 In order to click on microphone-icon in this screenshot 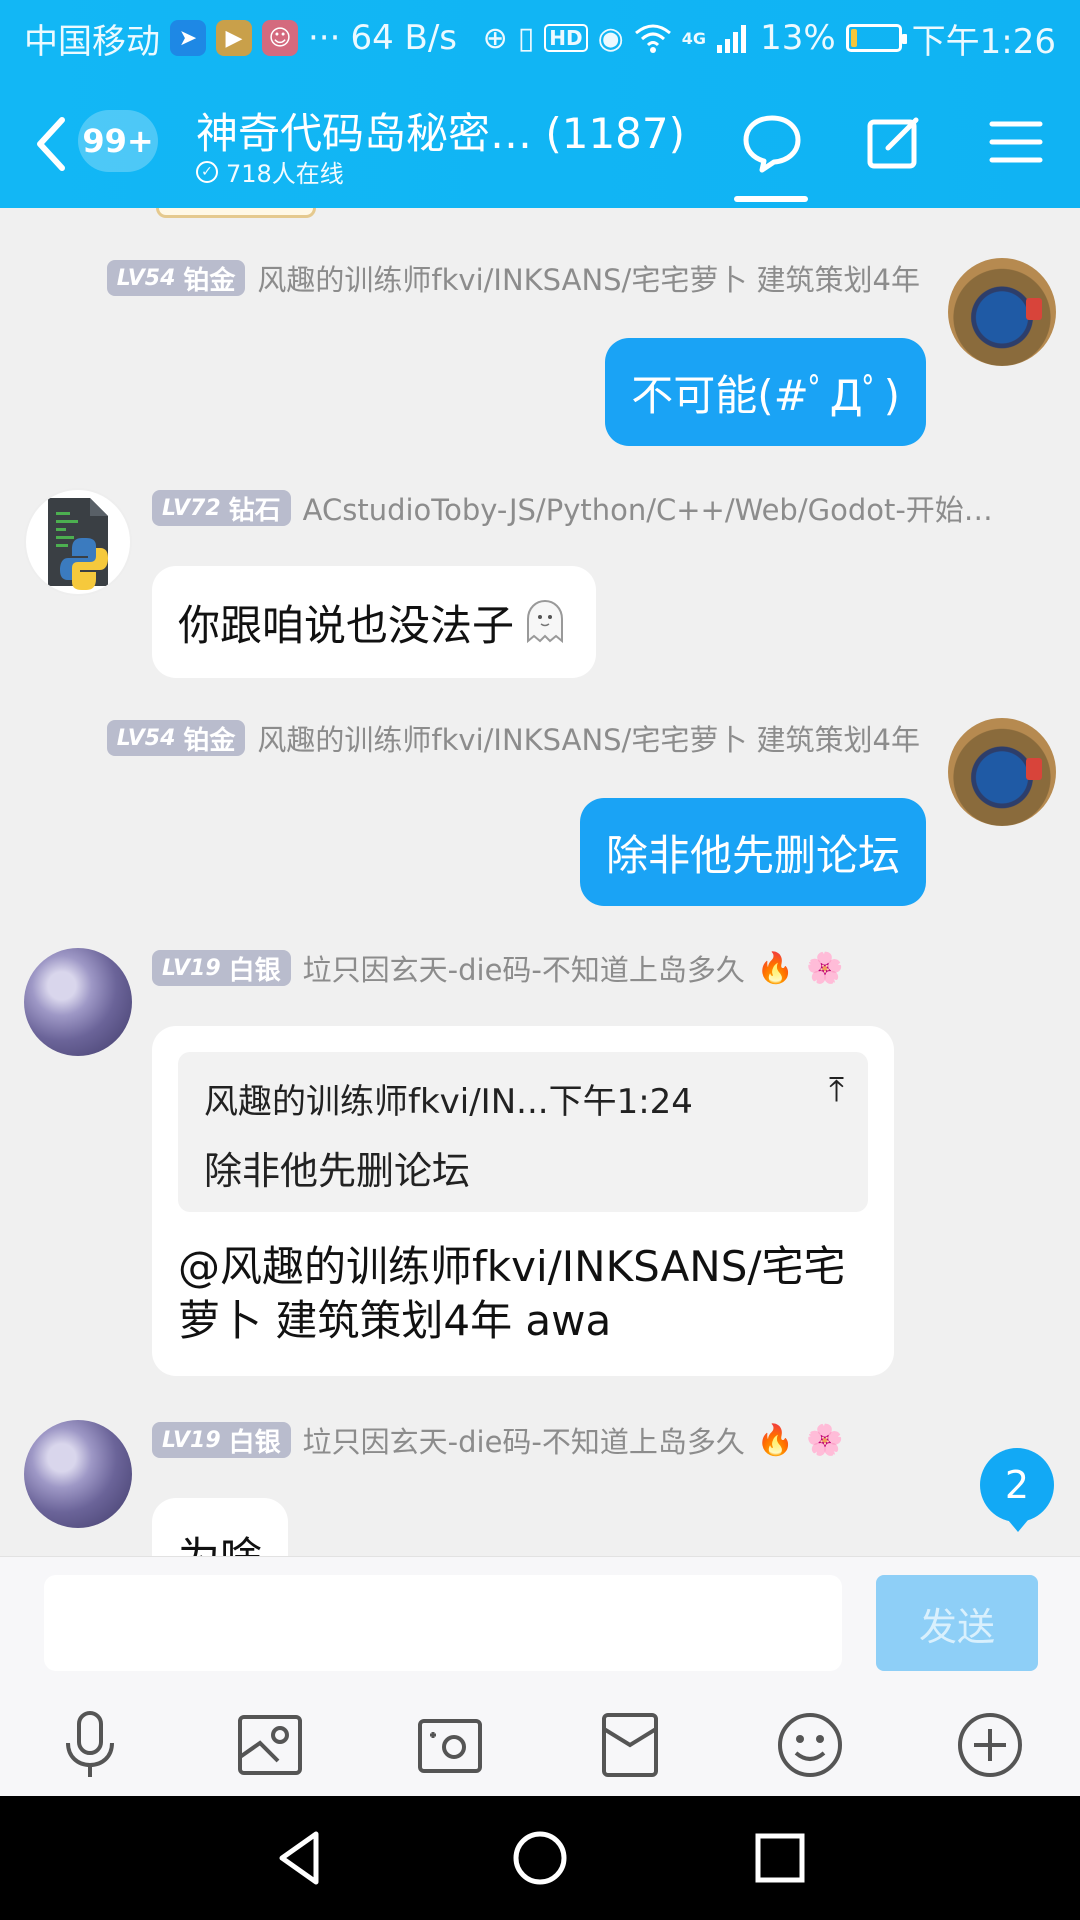, I will do `click(90, 1745)`.